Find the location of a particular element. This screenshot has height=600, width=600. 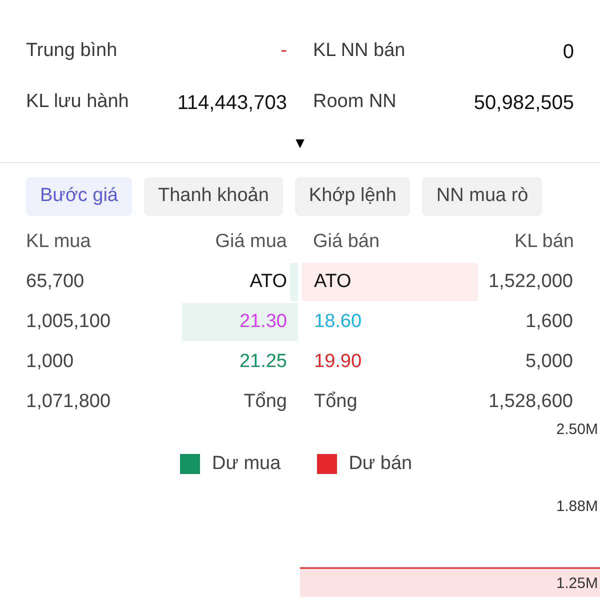

sell-volume: 1,522,000 is located at coordinates (530, 282).